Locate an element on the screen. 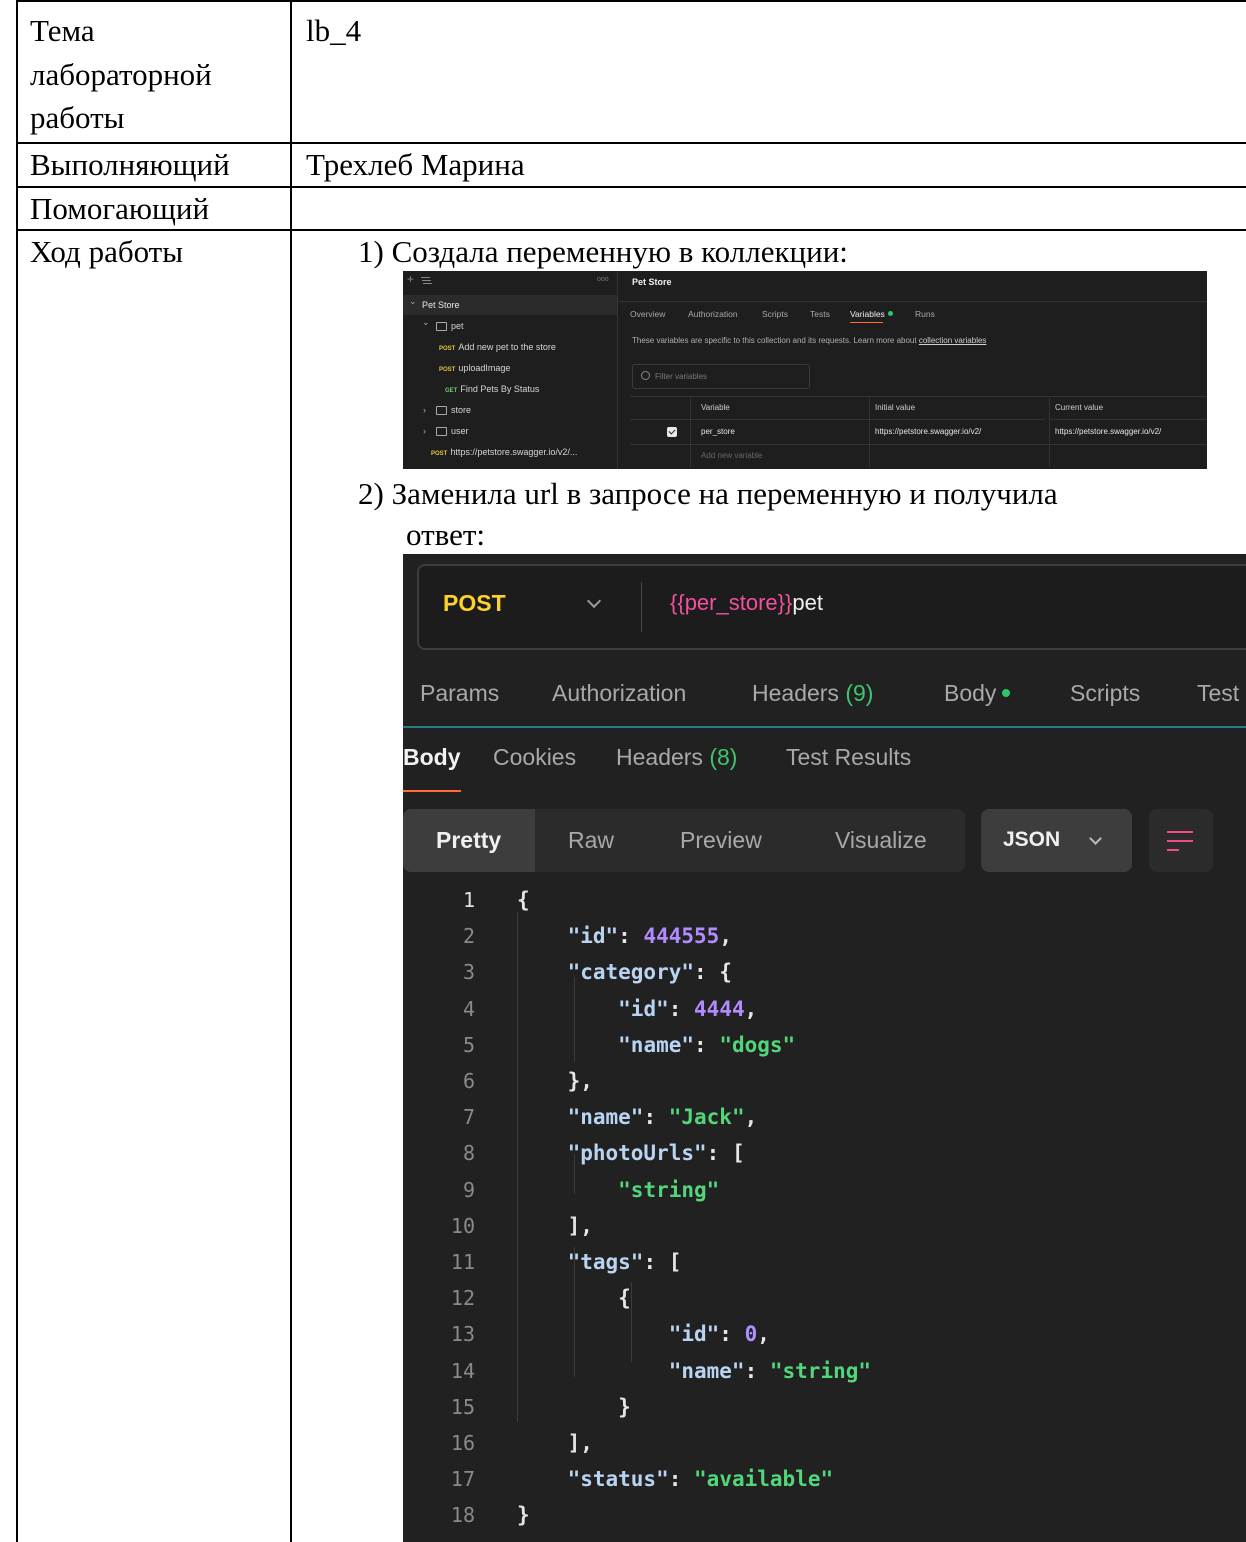  code-line: "status": "available" is located at coordinates (700, 1479).